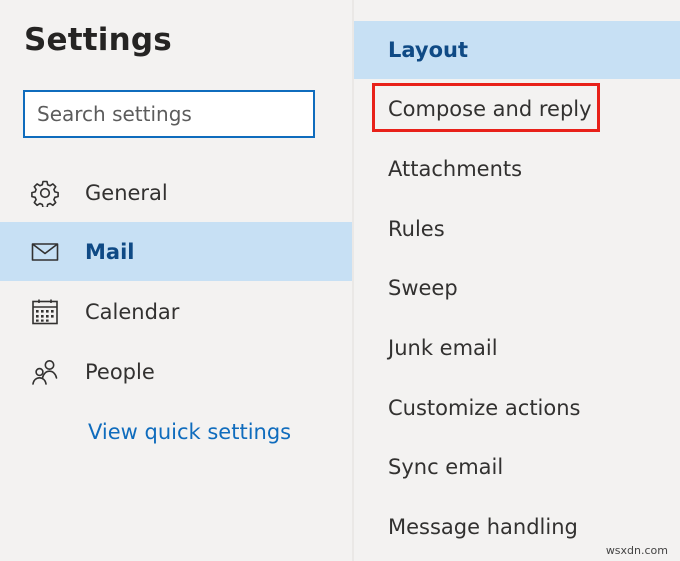 The height and width of the screenshot is (561, 680). Describe the element at coordinates (189, 432) in the screenshot. I see `view-quick-settings-link: View quick settings` at that location.